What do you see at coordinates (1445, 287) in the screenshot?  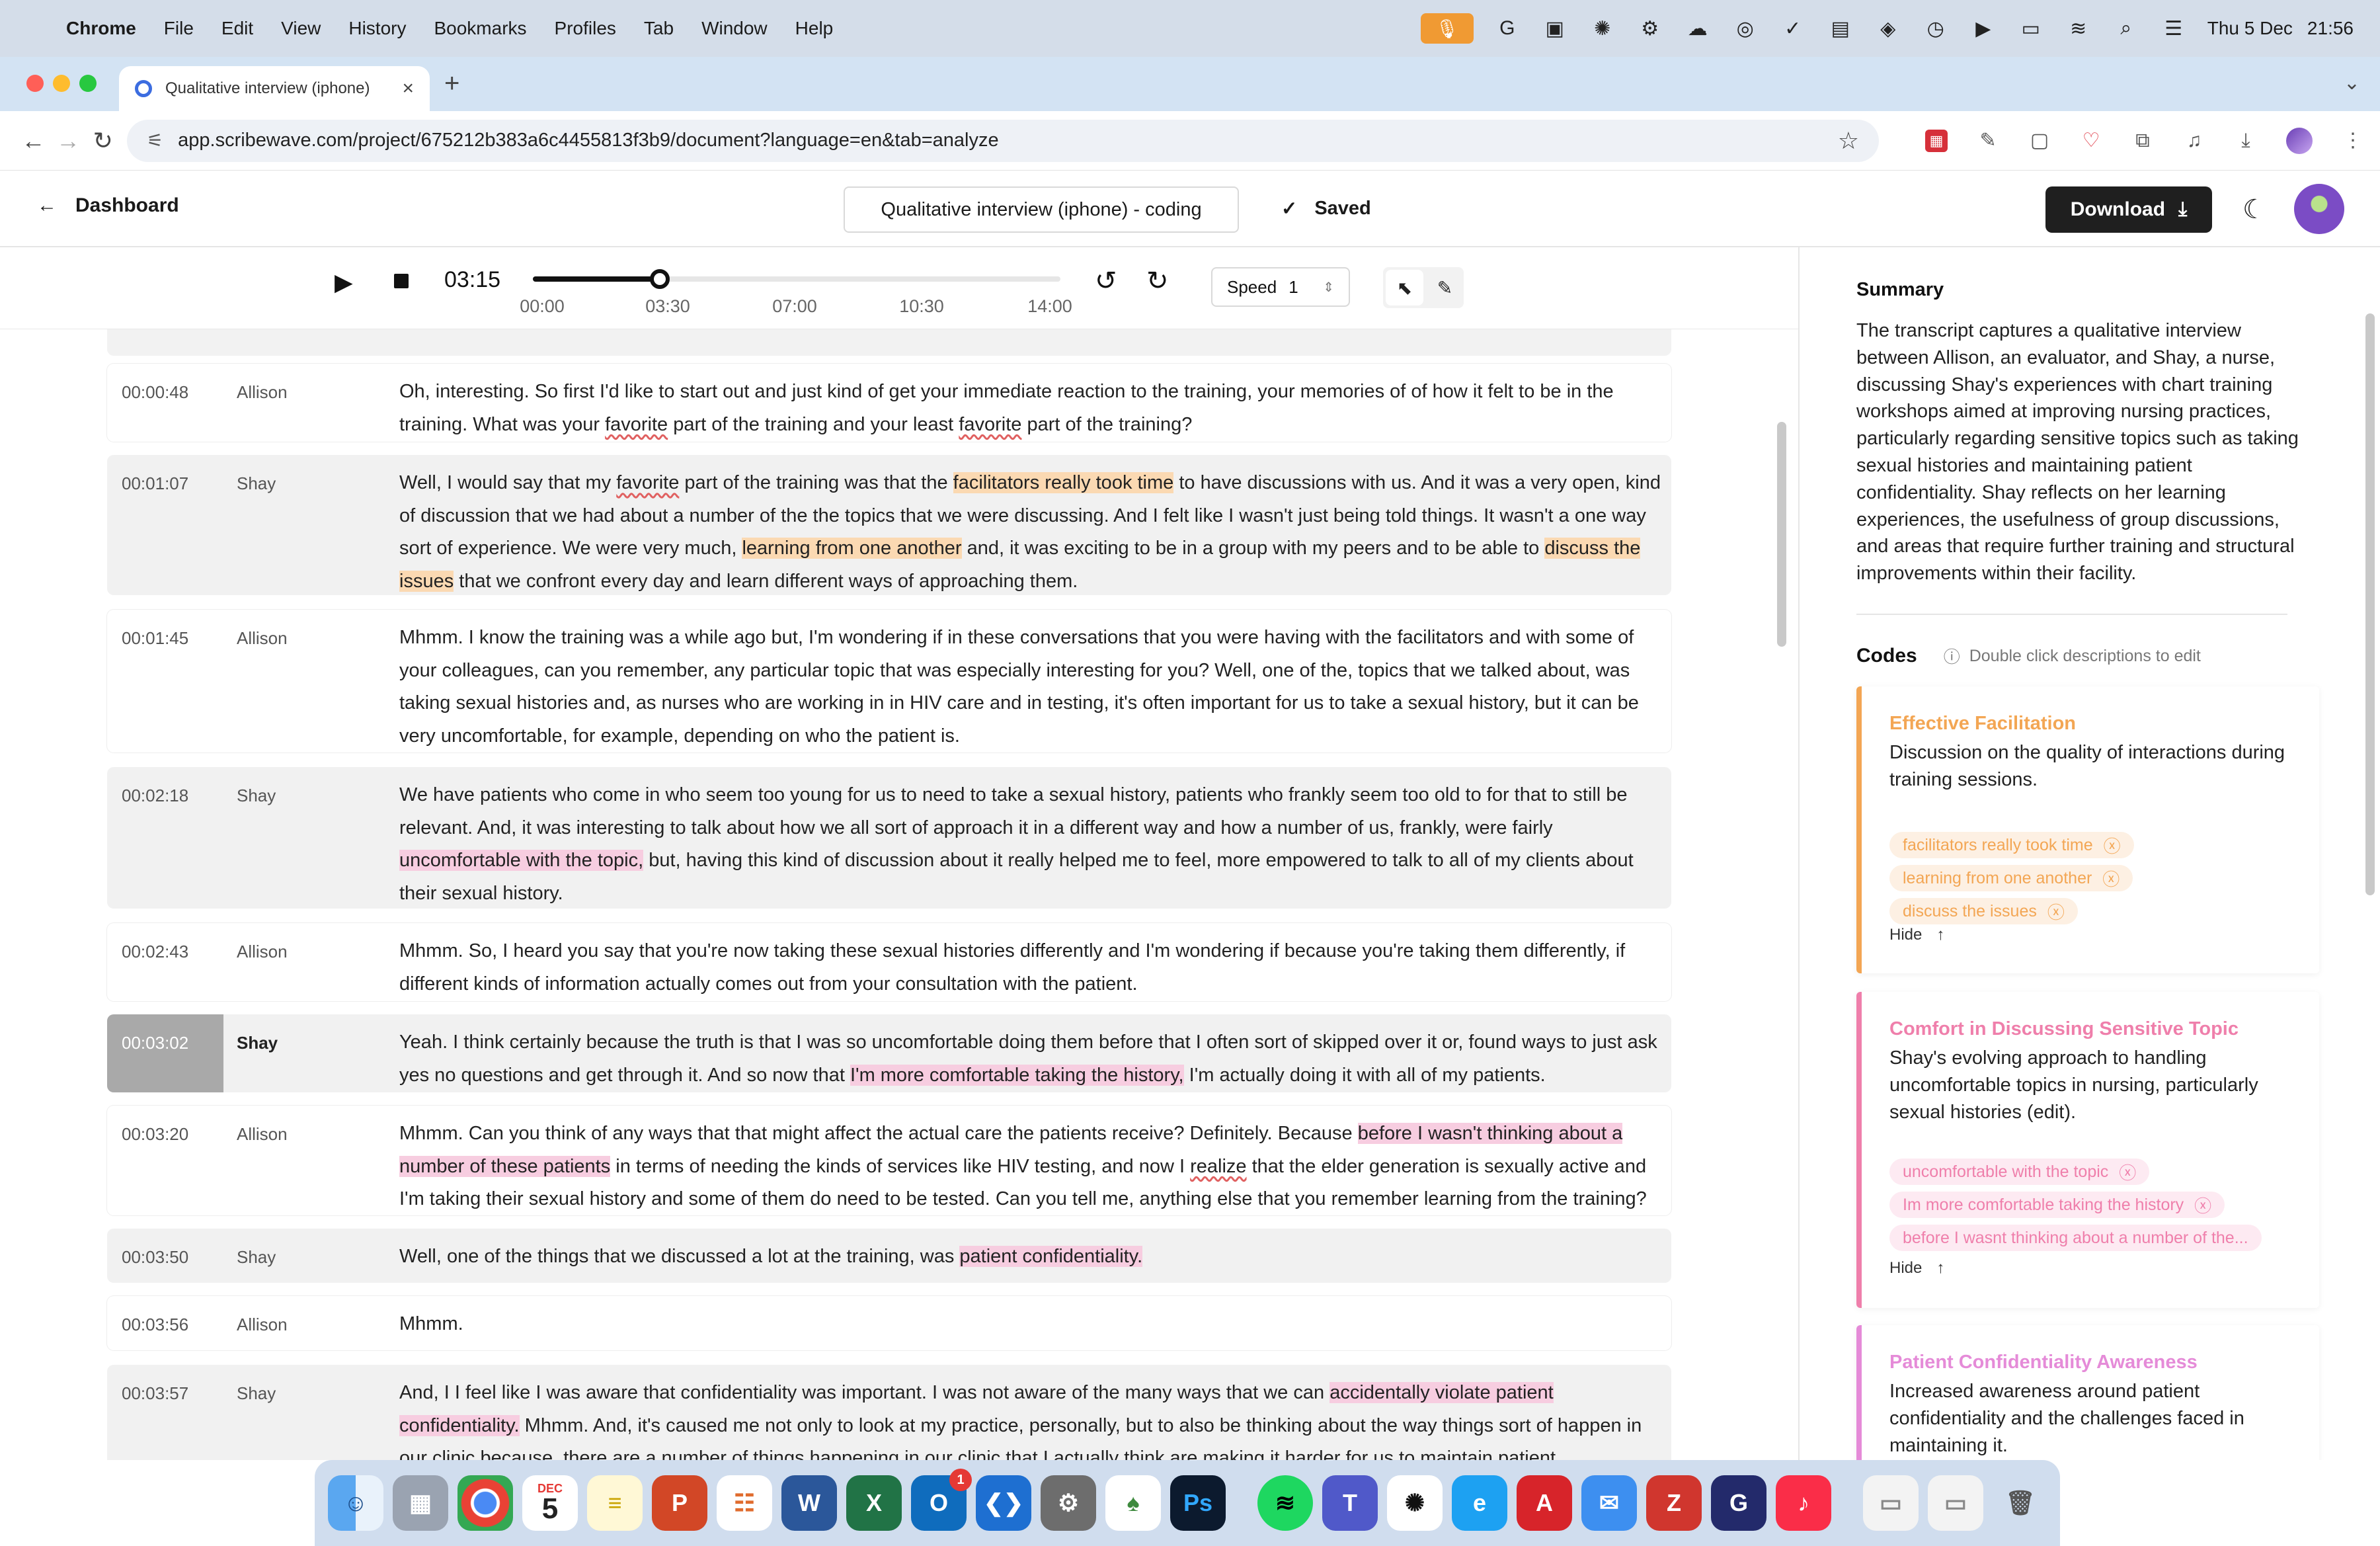 I see `highlighter-pen-icon: ✎` at bounding box center [1445, 287].